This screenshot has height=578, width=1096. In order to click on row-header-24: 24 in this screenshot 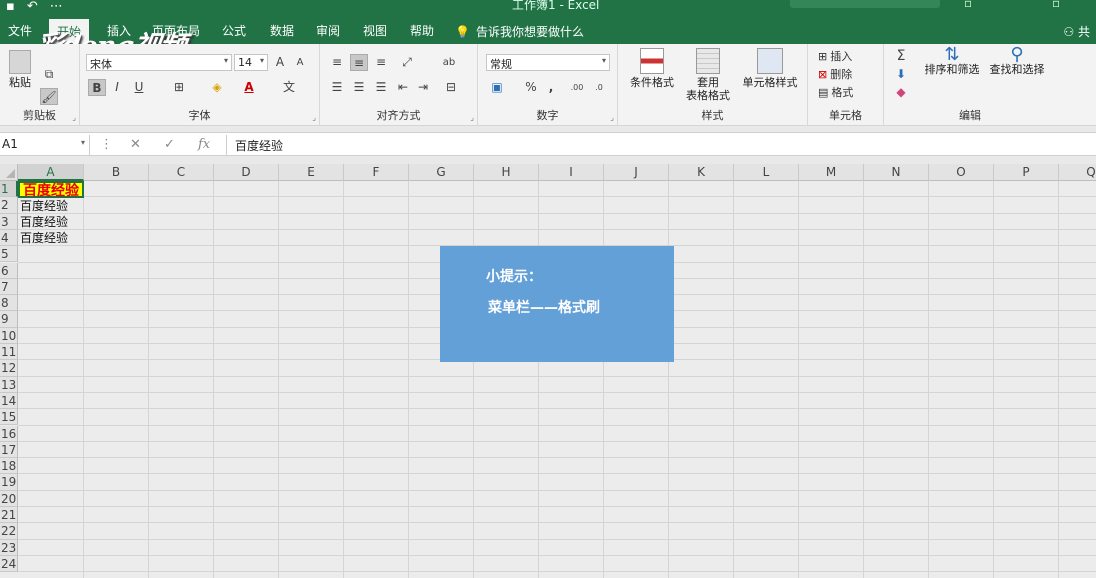, I will do `click(9, 564)`.